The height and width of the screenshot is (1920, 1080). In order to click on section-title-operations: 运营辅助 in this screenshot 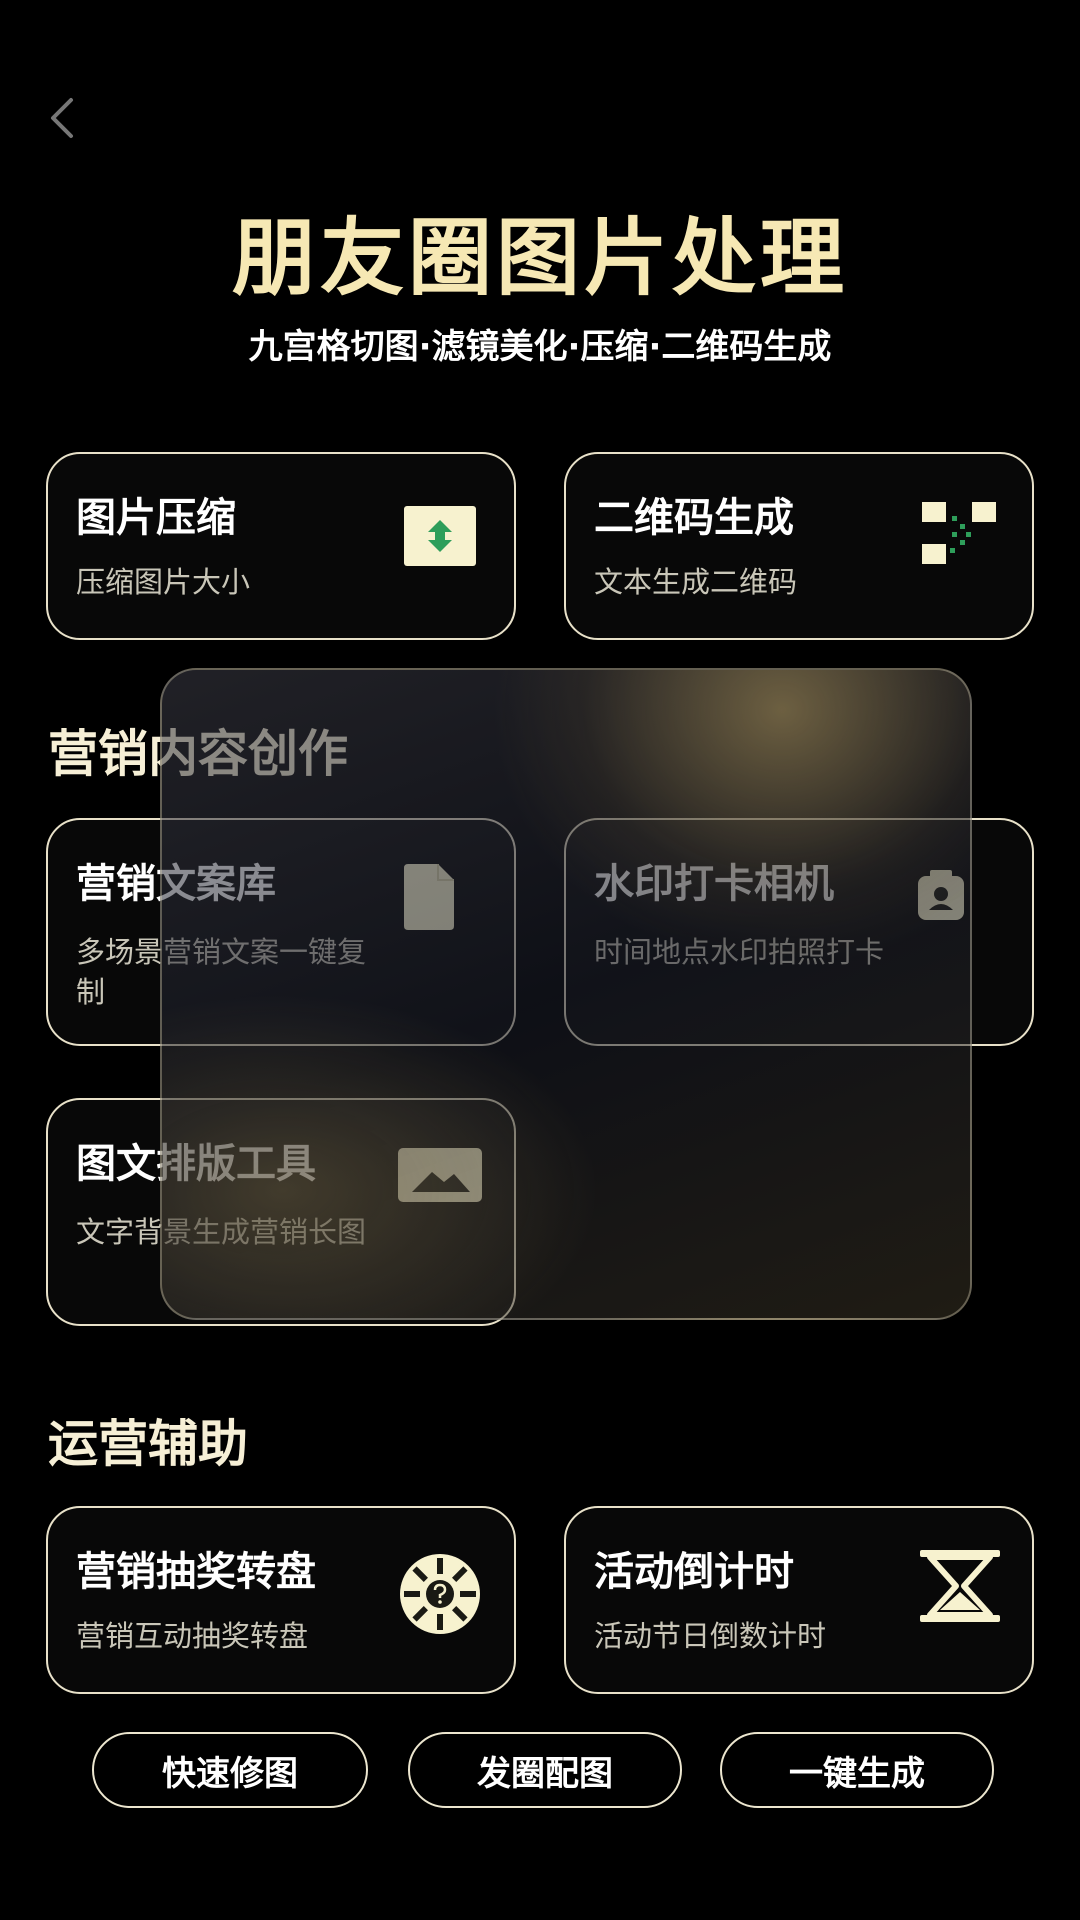, I will do `click(148, 1444)`.